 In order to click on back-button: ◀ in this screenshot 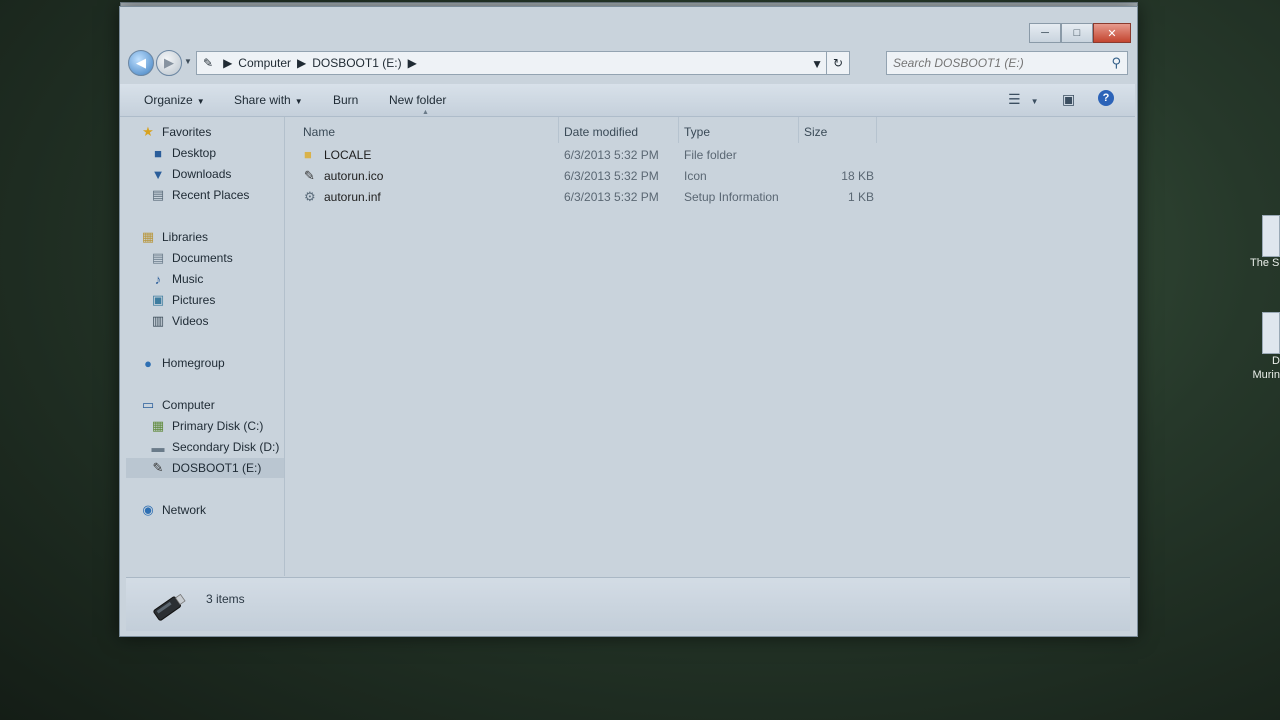, I will do `click(141, 63)`.